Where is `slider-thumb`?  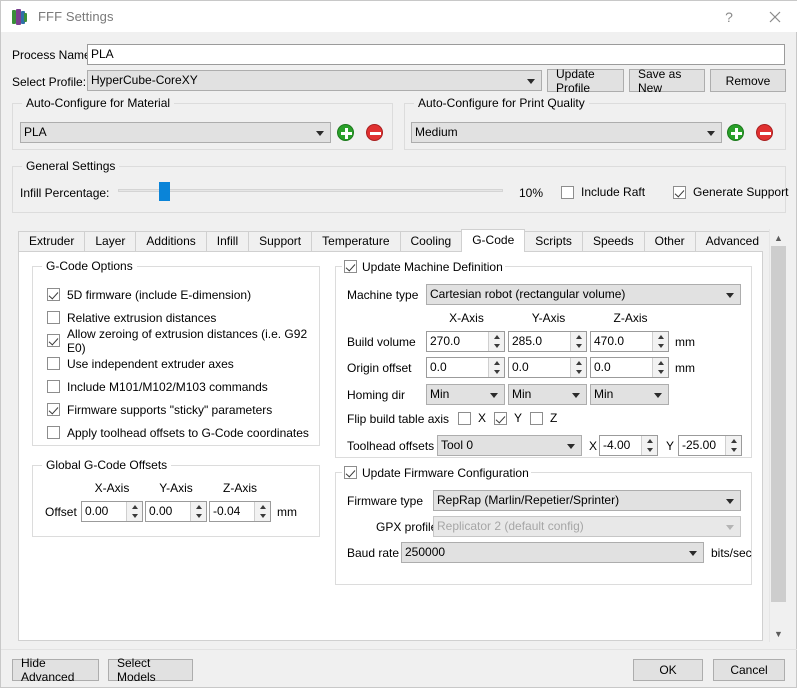 slider-thumb is located at coordinates (164, 191).